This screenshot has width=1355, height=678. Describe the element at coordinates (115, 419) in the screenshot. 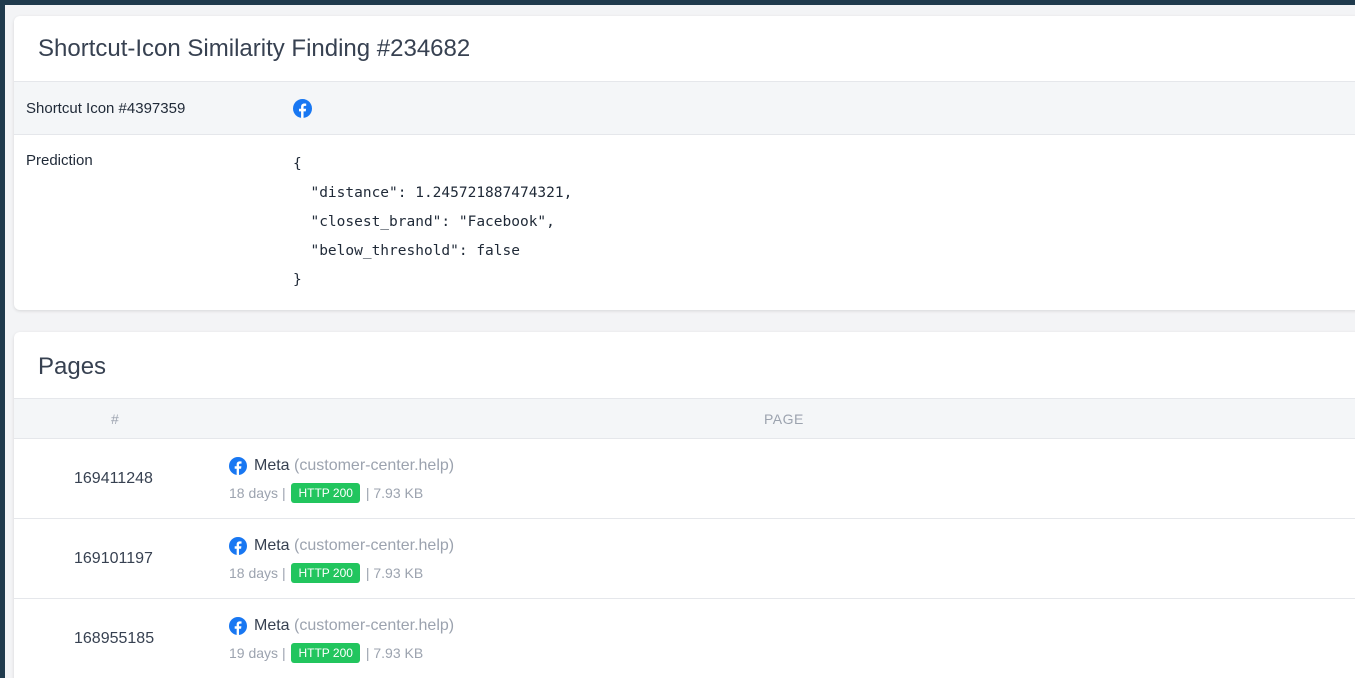

I see `column-header-number: #` at that location.